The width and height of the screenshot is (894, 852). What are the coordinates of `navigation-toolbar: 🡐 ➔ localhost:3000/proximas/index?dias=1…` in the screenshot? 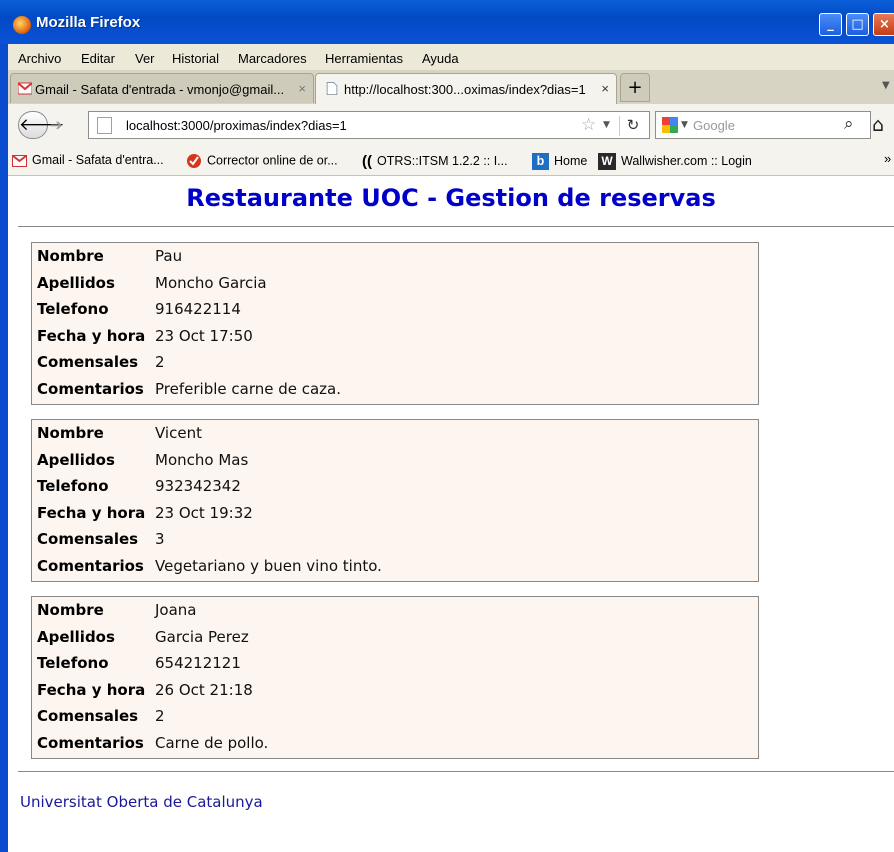 It's located at (451, 125).